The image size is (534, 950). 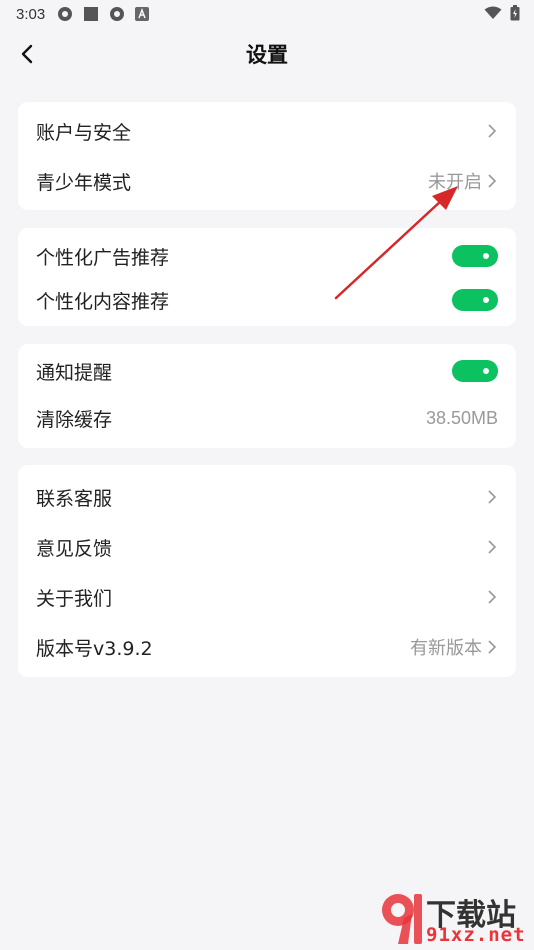 What do you see at coordinates (475, 300) in the screenshot?
I see `personalized-content-toggle` at bounding box center [475, 300].